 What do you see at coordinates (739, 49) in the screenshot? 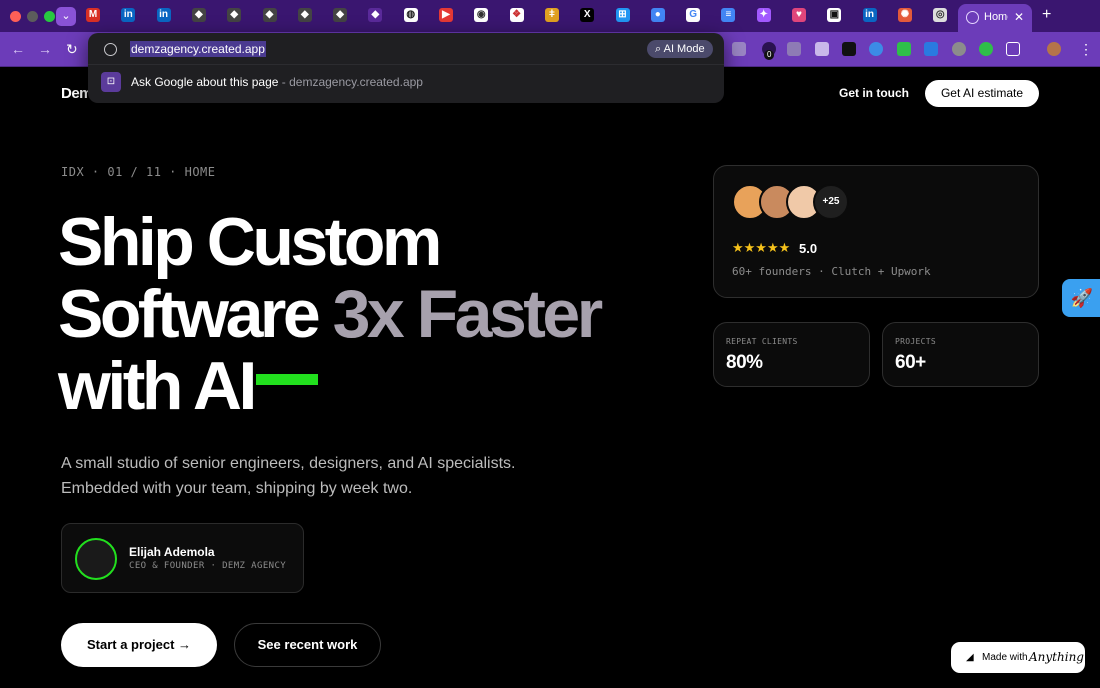
I see `camera-extension-icon` at bounding box center [739, 49].